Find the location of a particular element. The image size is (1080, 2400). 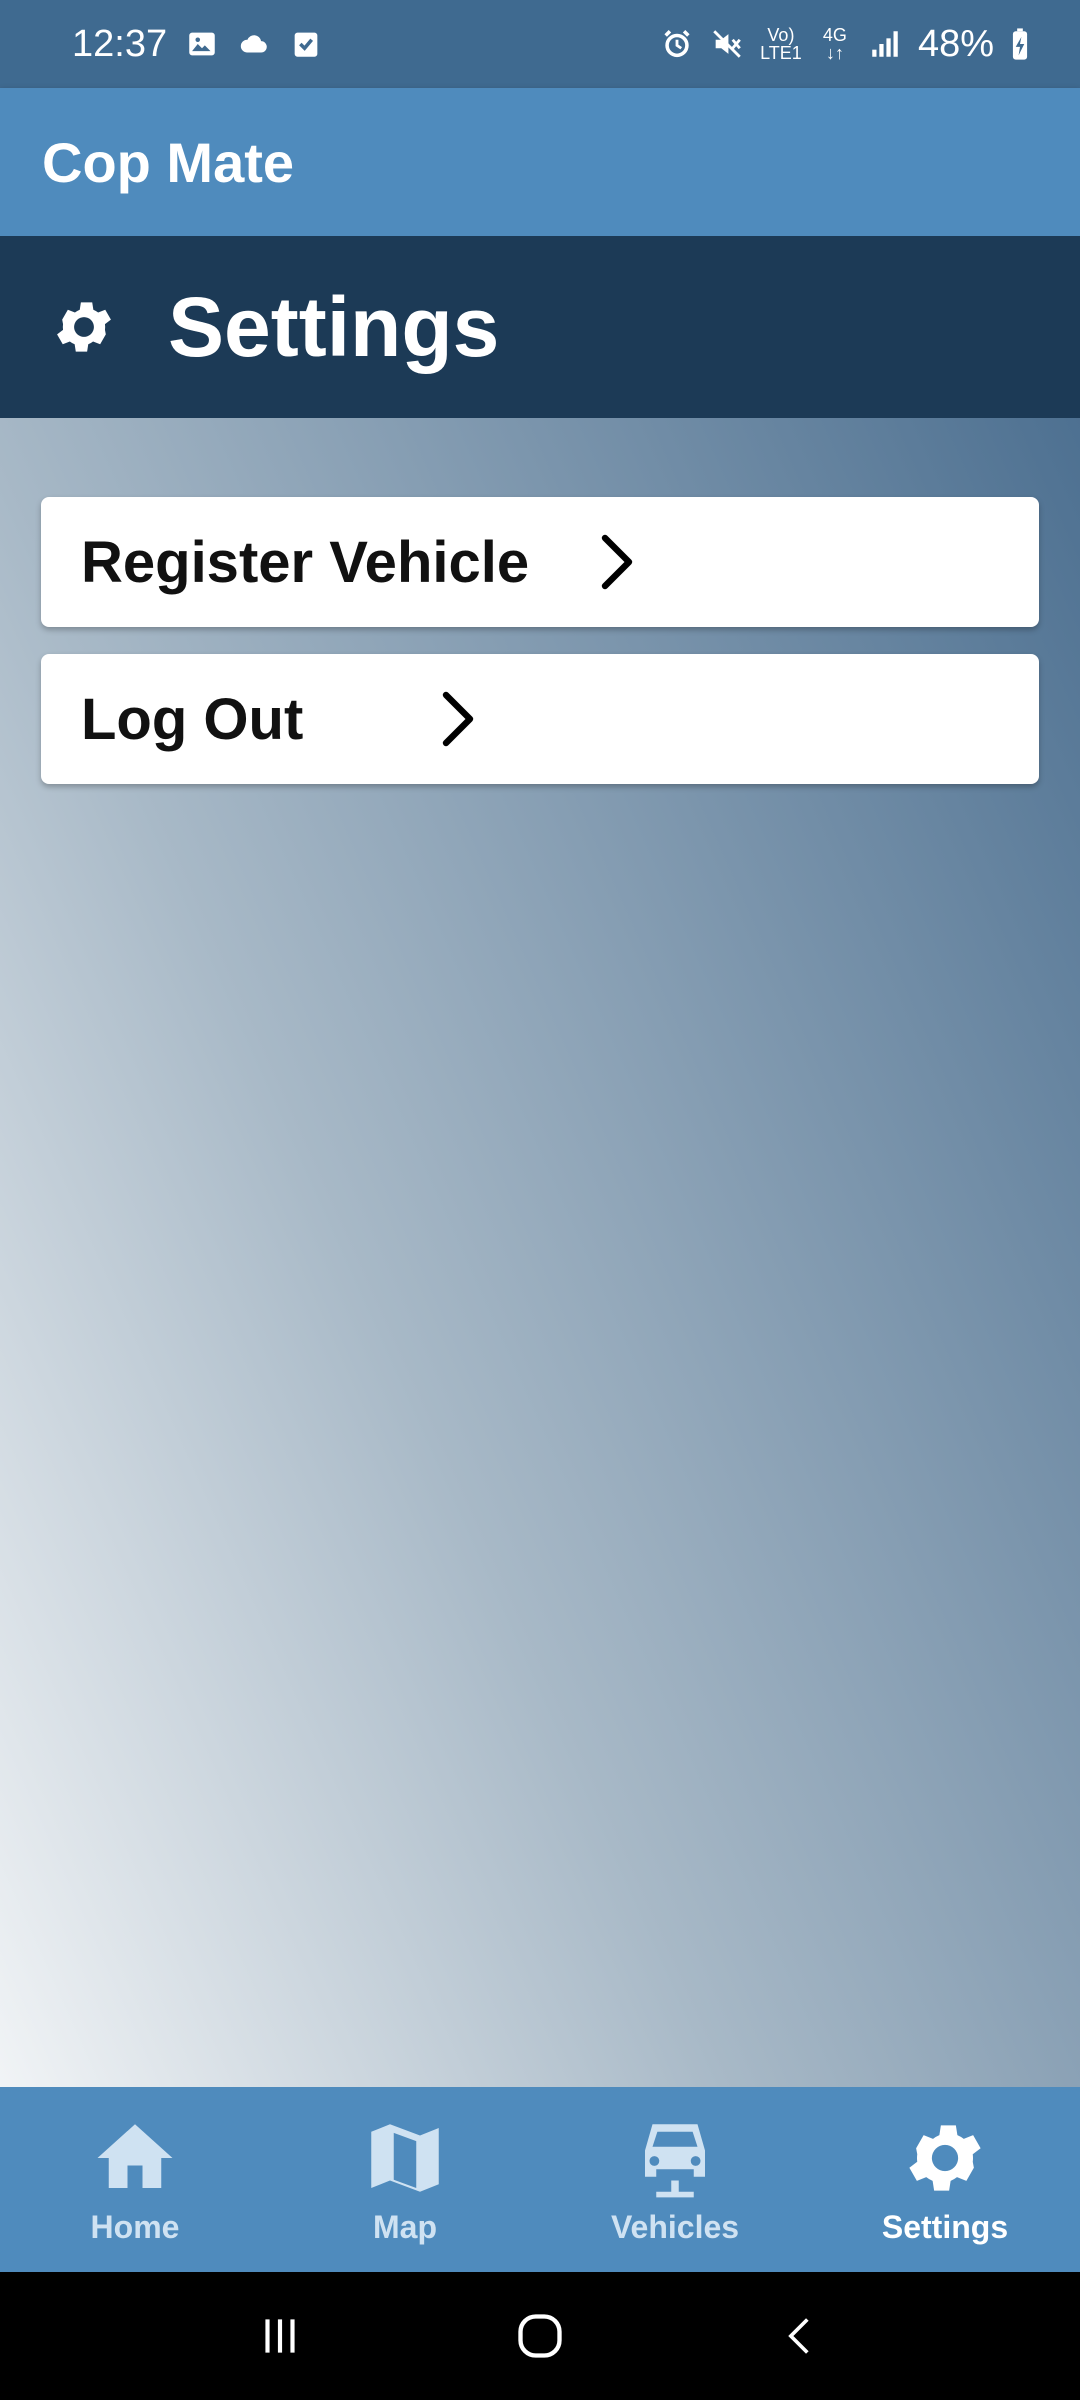

home-circle-icon is located at coordinates (540, 2336).